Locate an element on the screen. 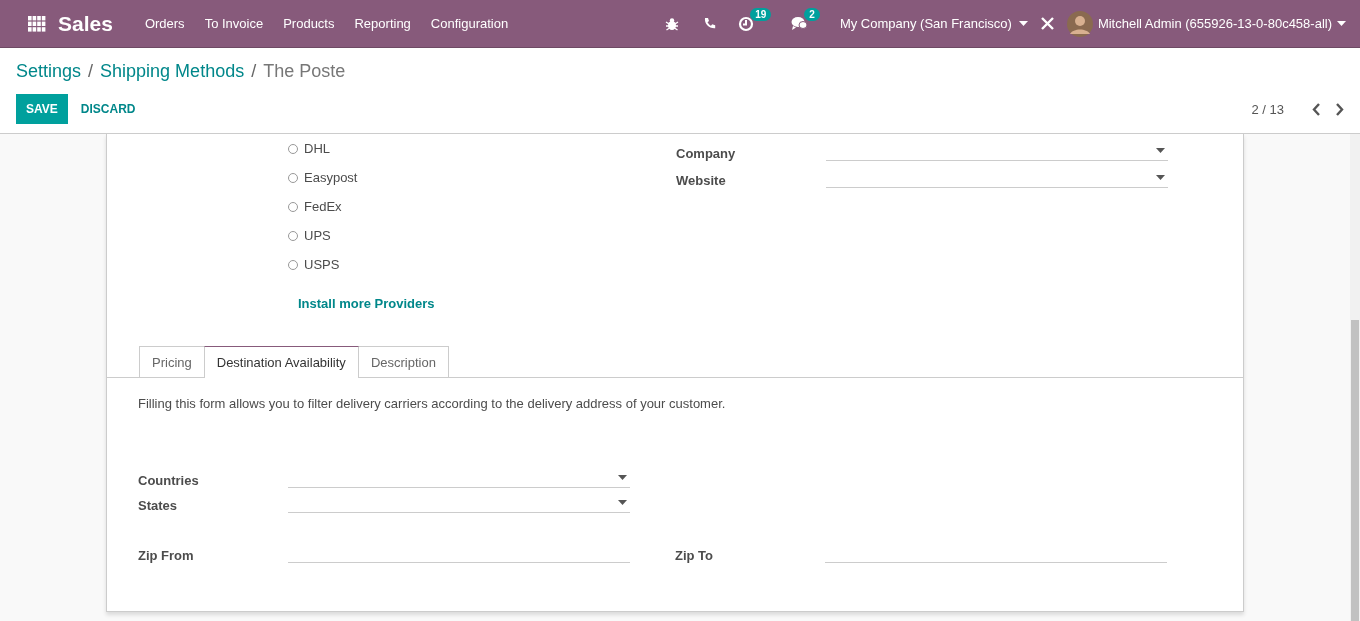 This screenshot has width=1360, height=621. menu-item: Products is located at coordinates (309, 23).